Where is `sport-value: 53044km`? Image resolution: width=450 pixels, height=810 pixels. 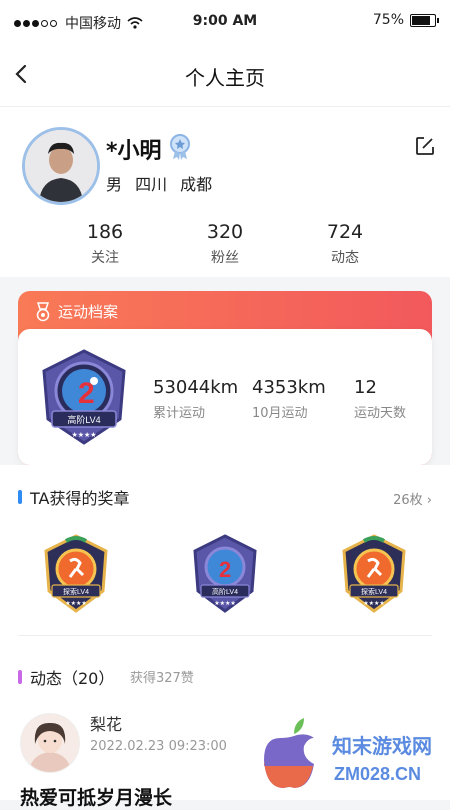 sport-value: 53044km is located at coordinates (196, 387).